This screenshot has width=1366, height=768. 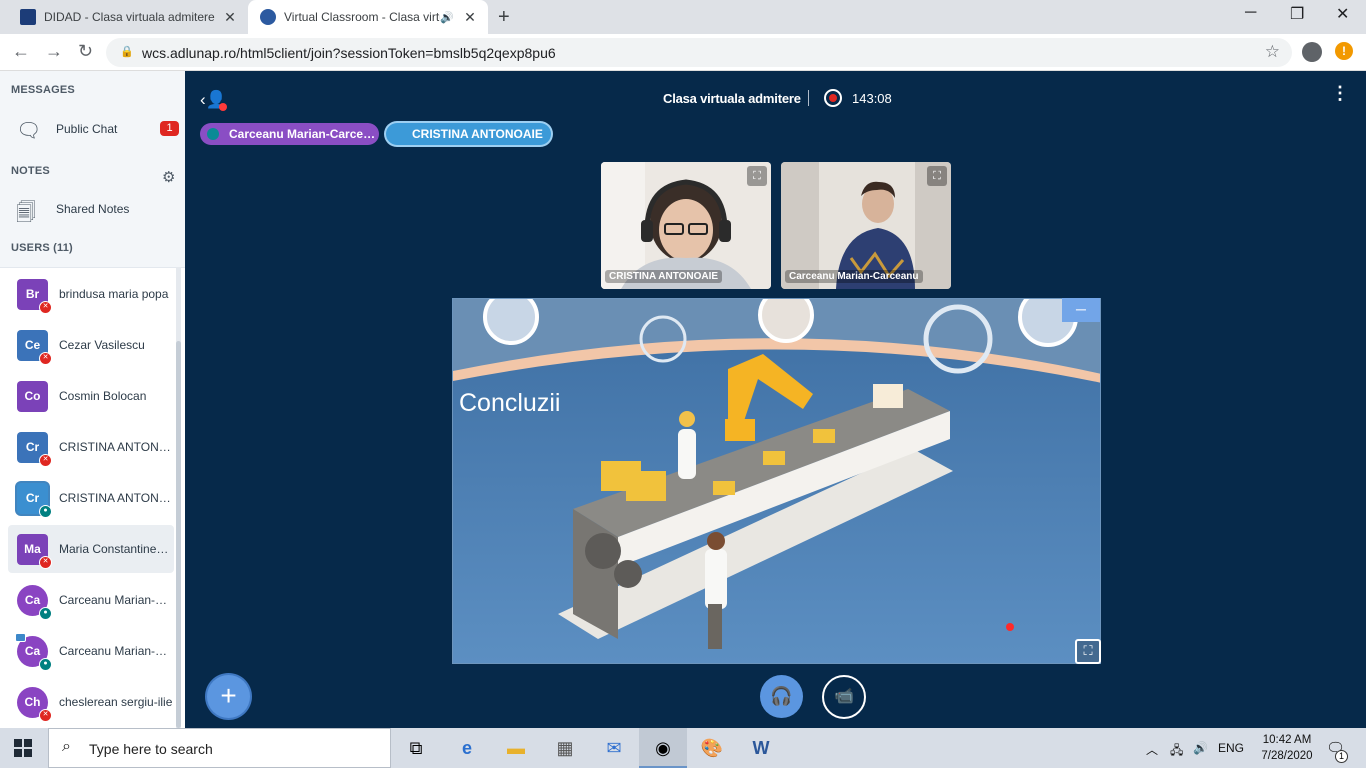 What do you see at coordinates (151, 749) in the screenshot?
I see `search-placeholder: Type here to search` at bounding box center [151, 749].